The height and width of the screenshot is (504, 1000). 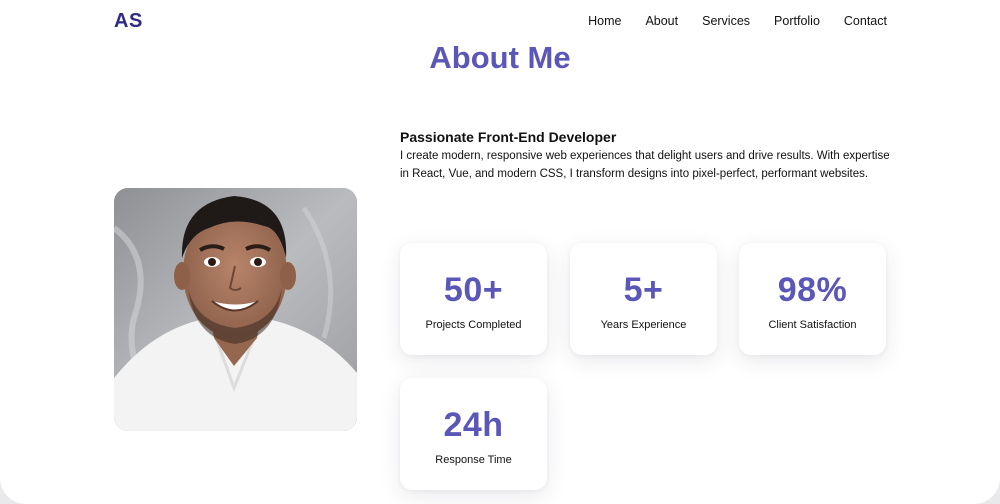 What do you see at coordinates (473, 325) in the screenshot?
I see `stat-label: Projects Completed` at bounding box center [473, 325].